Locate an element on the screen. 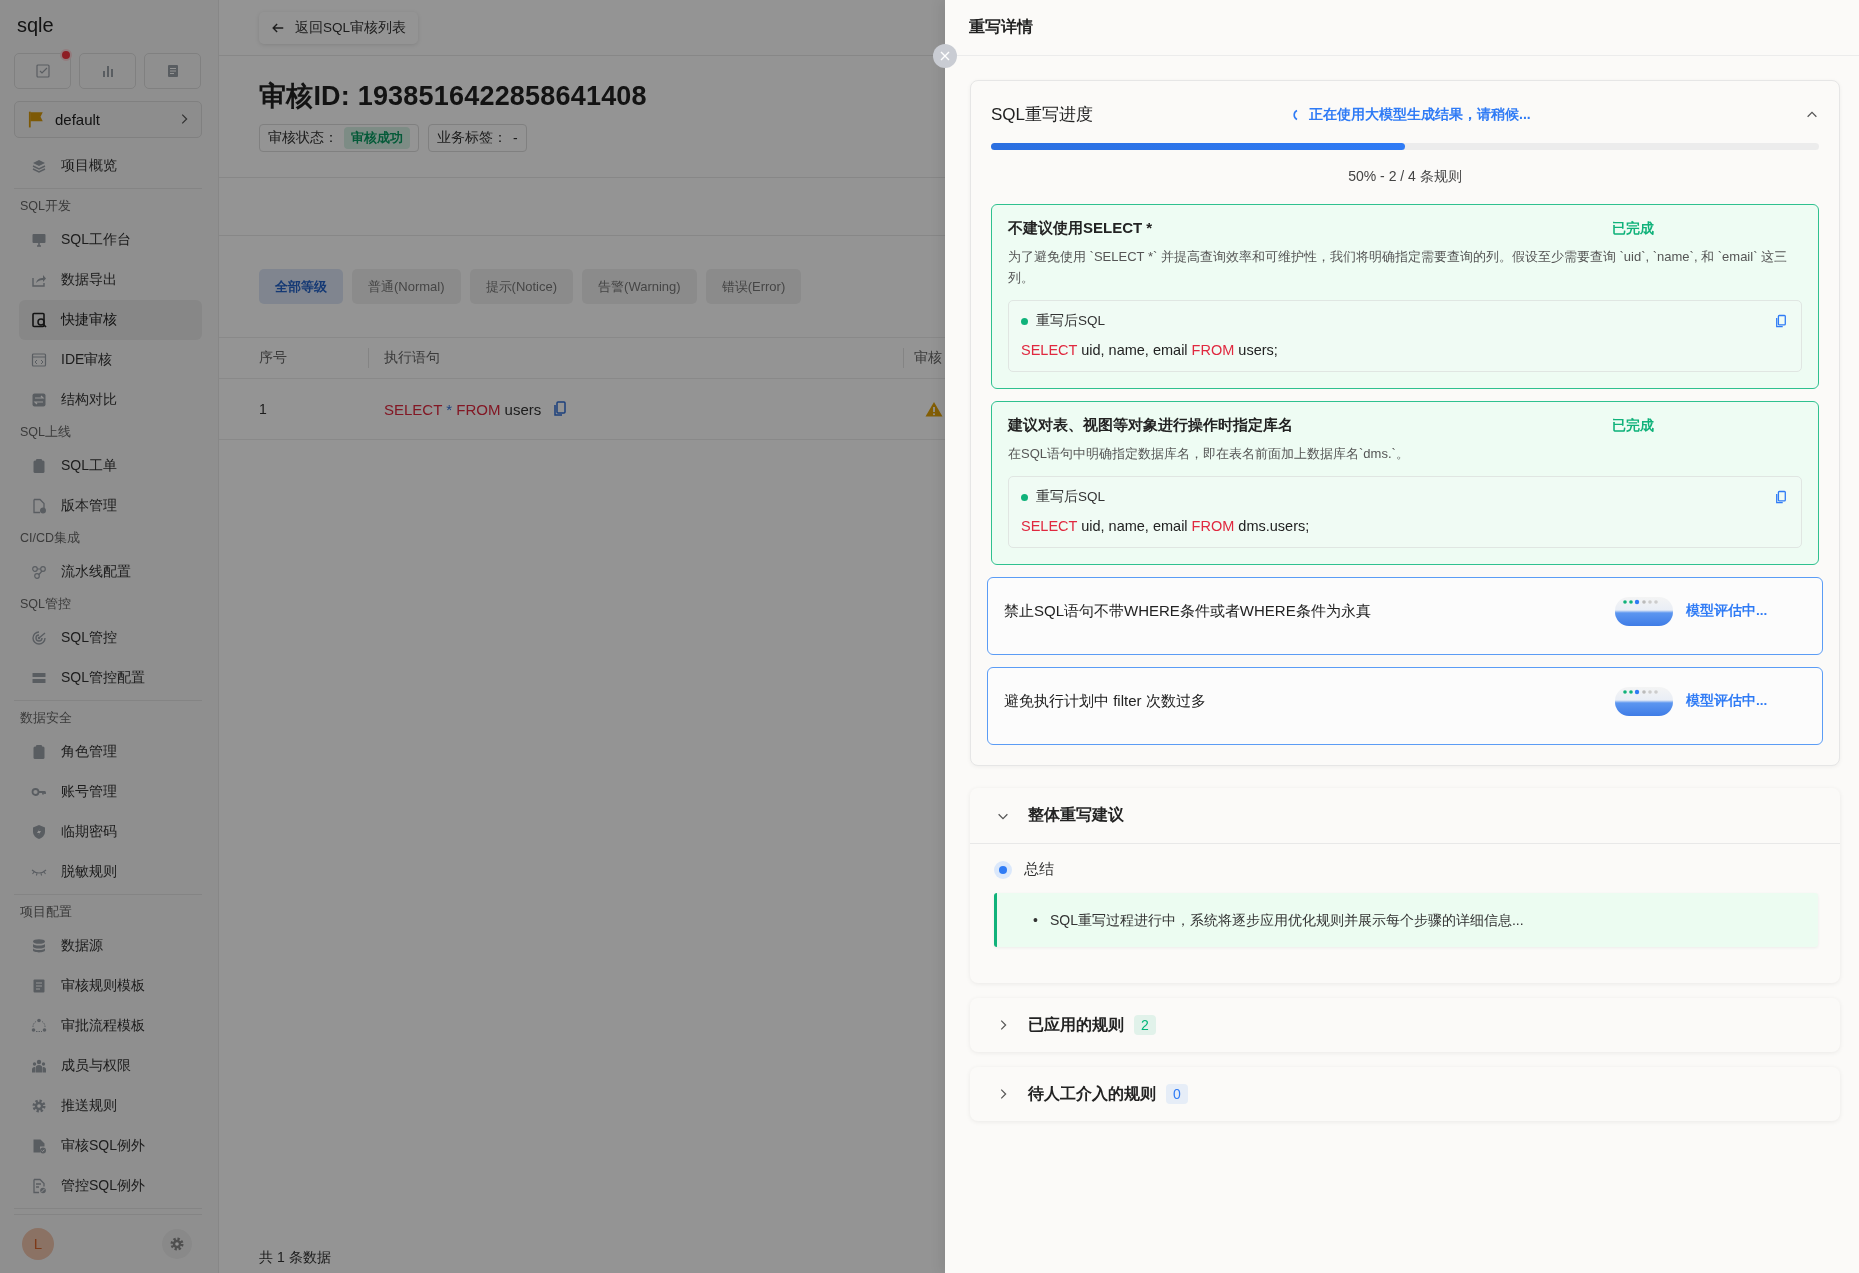 This screenshot has height=1273, width=1859. level-filter-tab: 错误(Error) is located at coordinates (753, 286).